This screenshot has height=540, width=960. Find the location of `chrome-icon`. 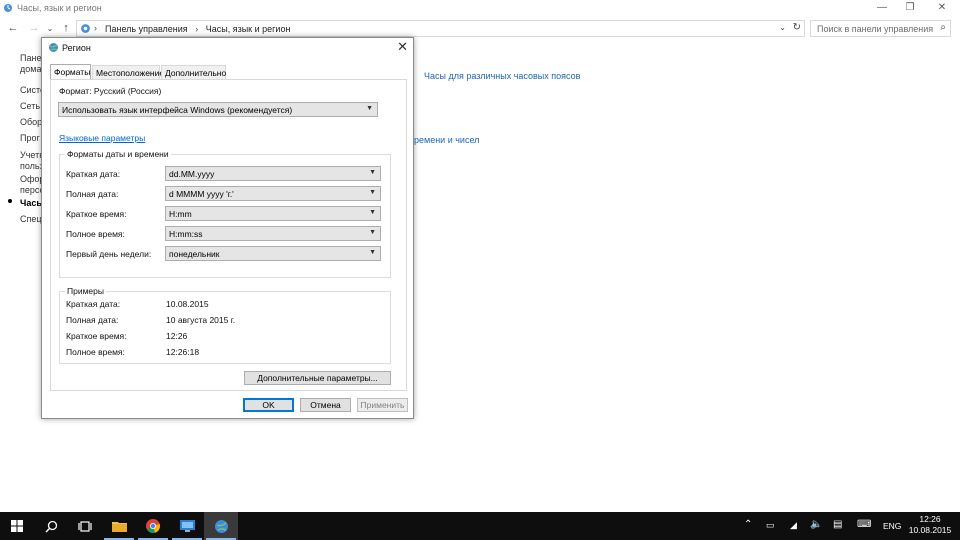

chrome-icon is located at coordinates (153, 526).